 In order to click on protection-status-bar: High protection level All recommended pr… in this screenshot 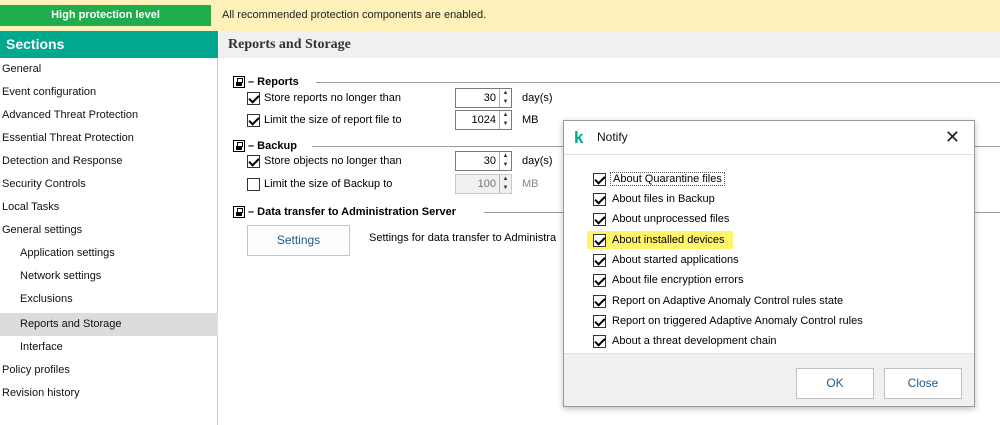, I will do `click(500, 15)`.